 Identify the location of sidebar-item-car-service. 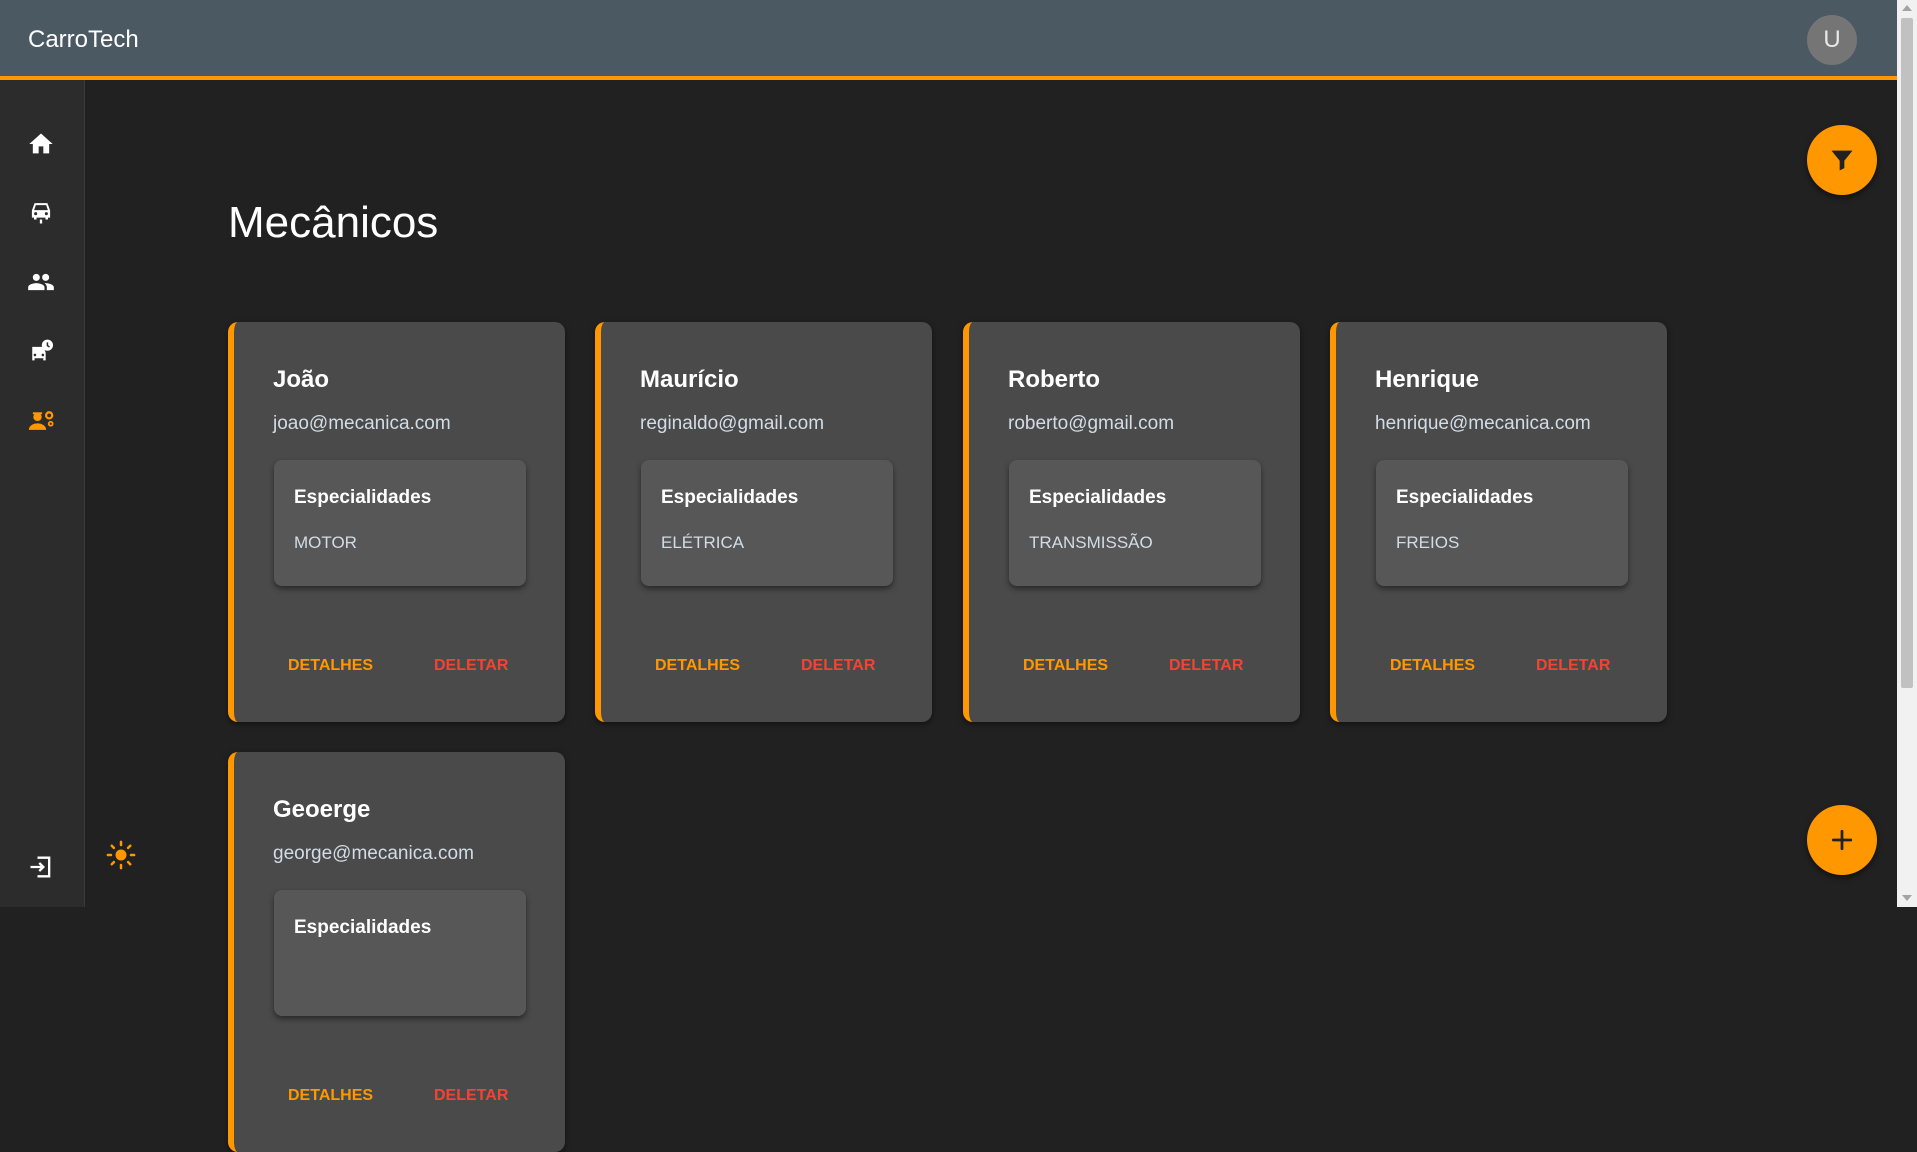
(41, 351).